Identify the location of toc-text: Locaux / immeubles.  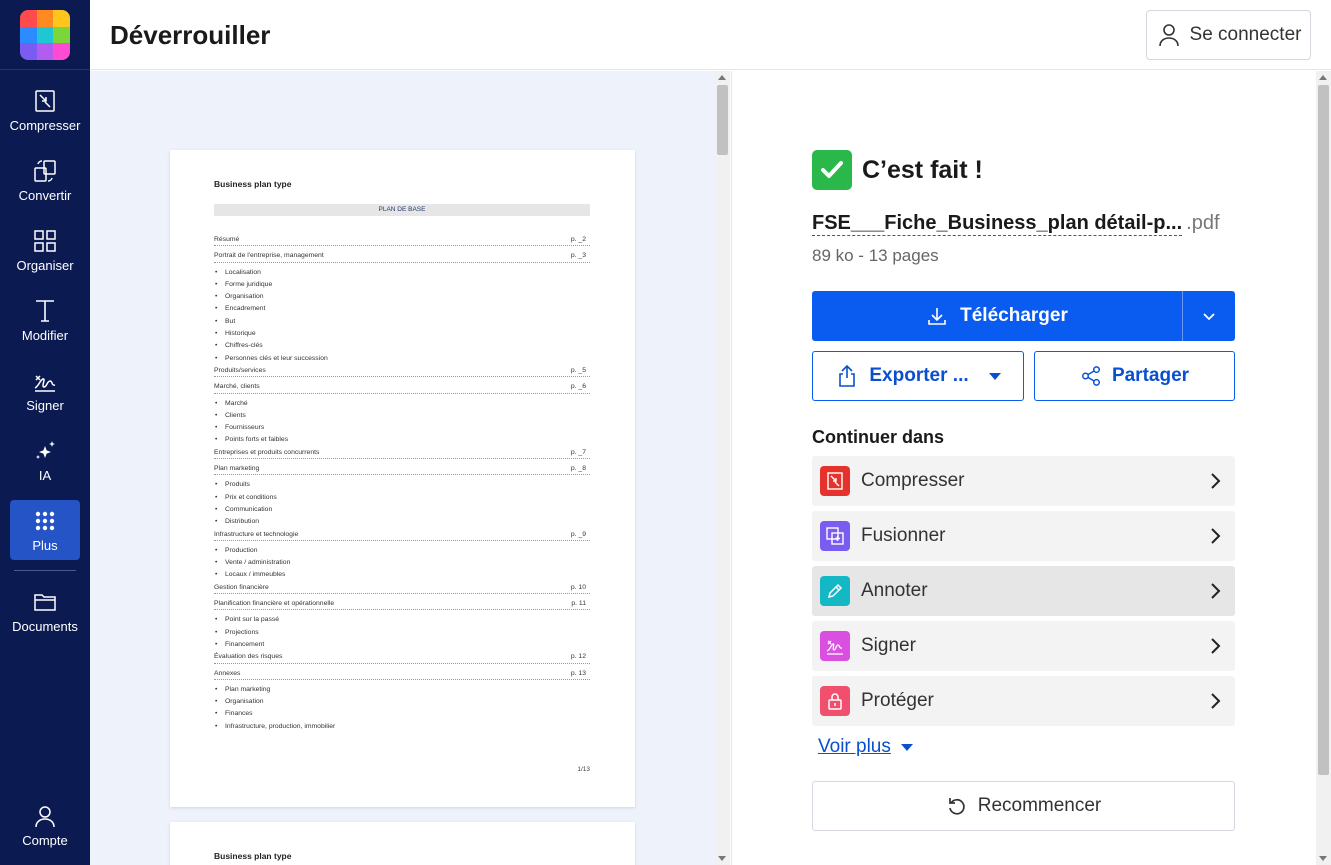
(255, 575).